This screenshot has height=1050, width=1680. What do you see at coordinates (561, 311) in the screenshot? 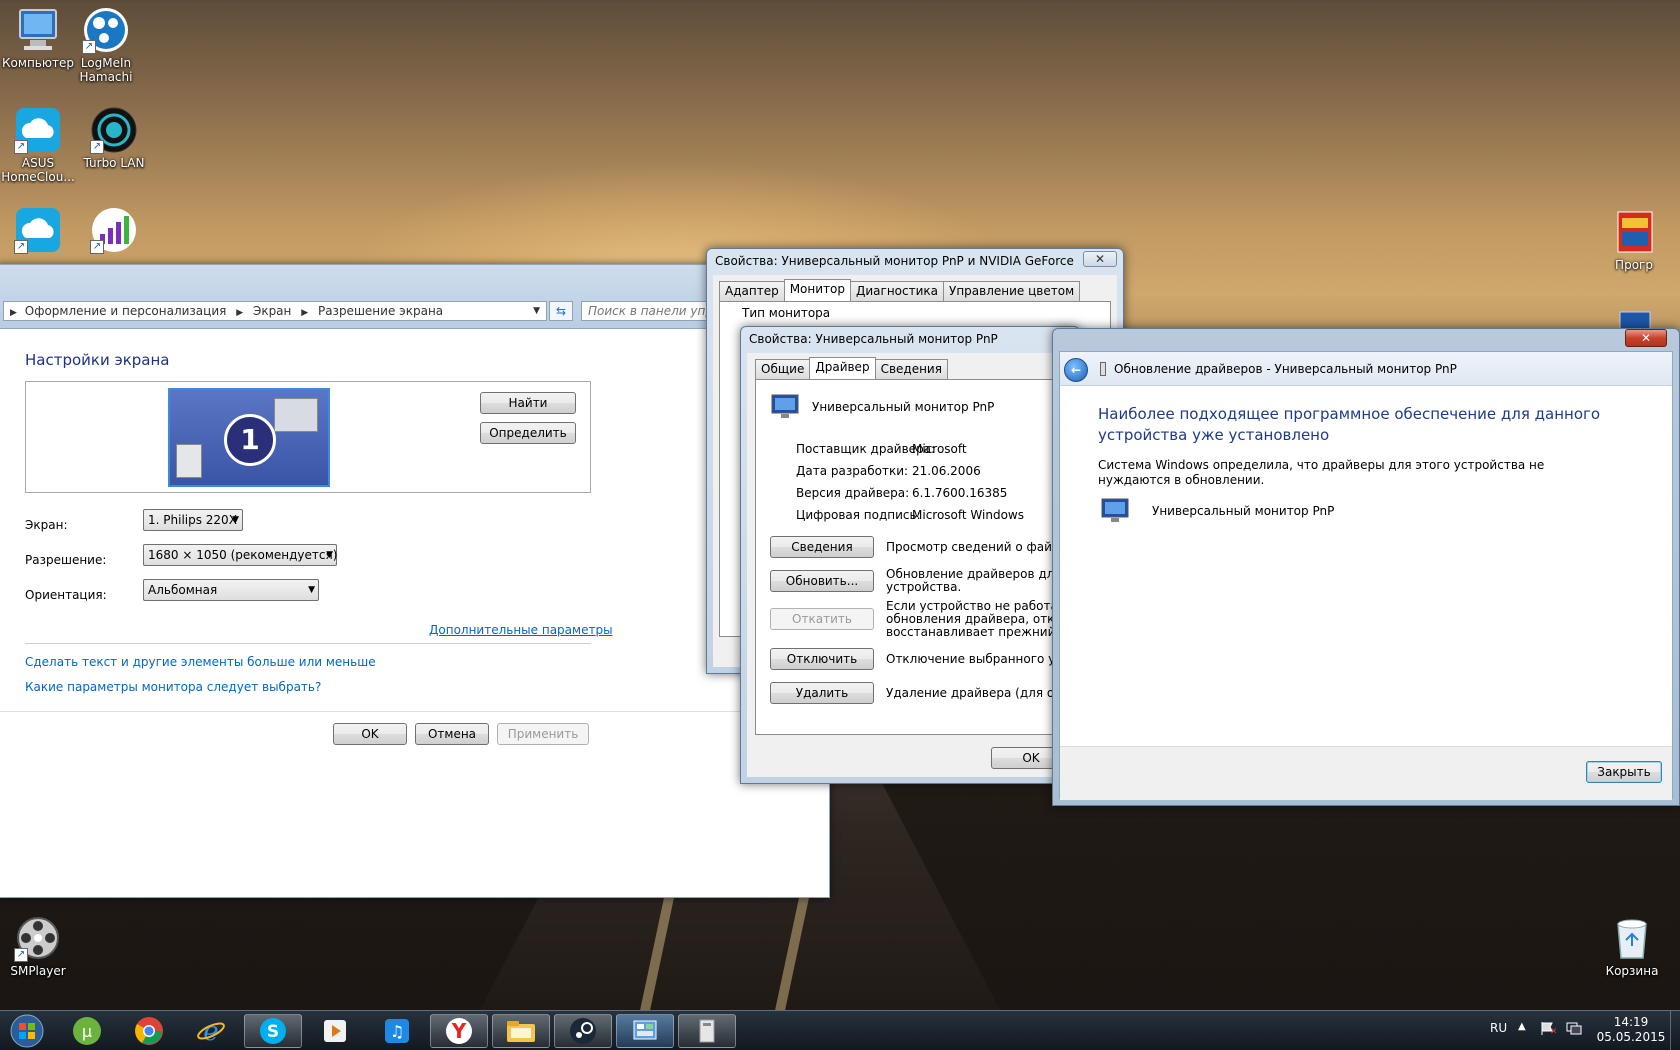
I see `refresh-icon: ⇆` at bounding box center [561, 311].